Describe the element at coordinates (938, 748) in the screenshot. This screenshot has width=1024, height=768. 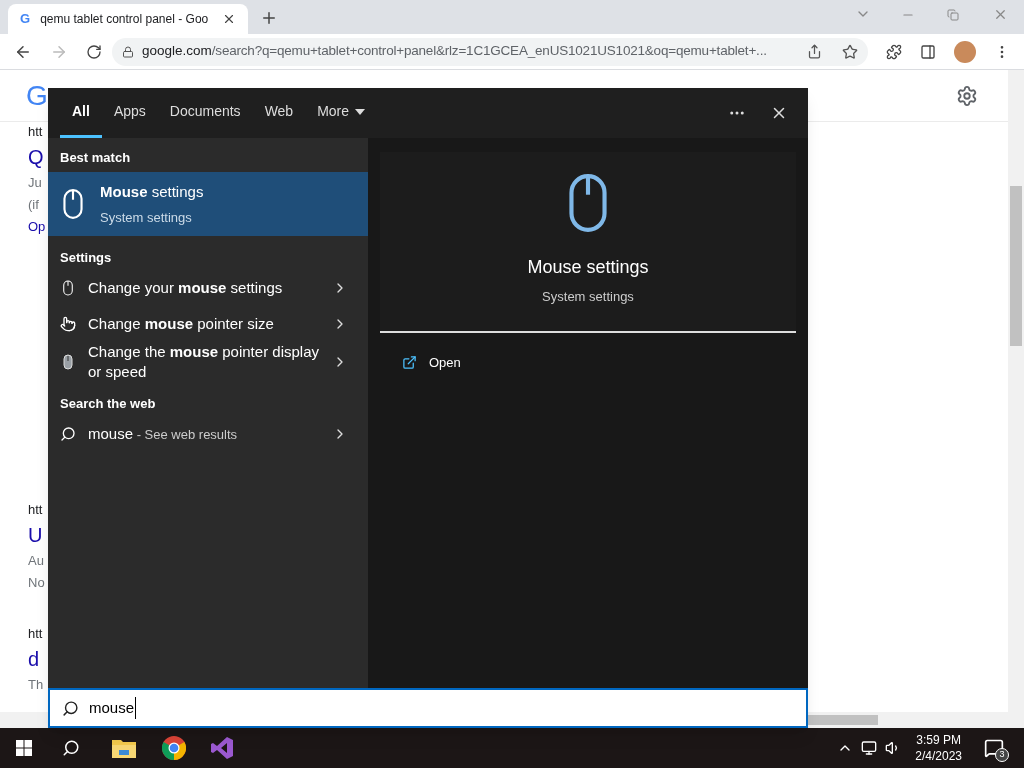
I see `clock: 3:59 PM 2/4/2023` at that location.